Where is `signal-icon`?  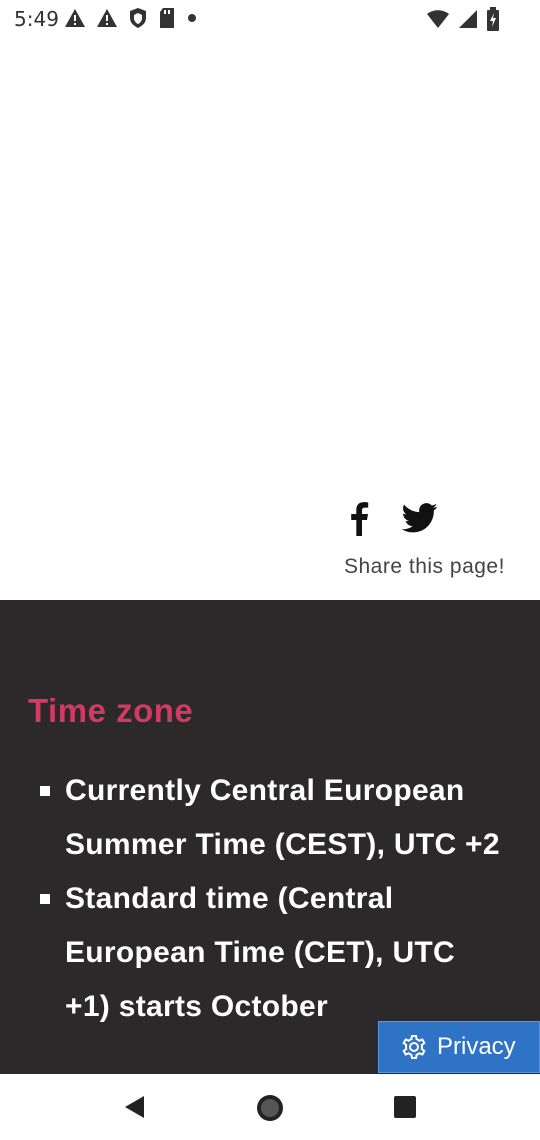 signal-icon is located at coordinates (468, 19).